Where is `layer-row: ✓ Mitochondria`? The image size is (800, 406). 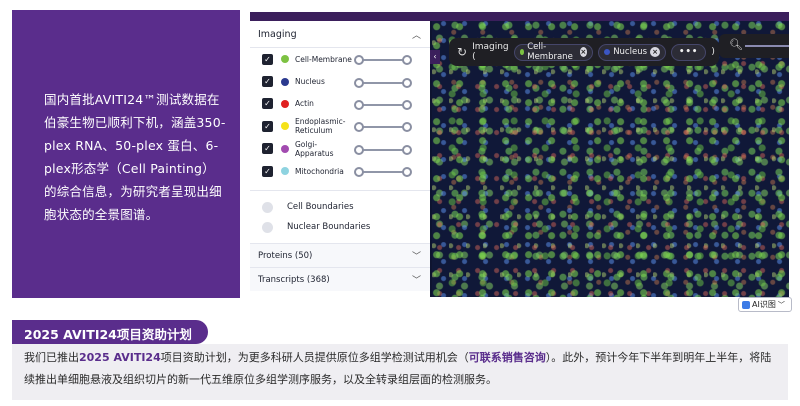
layer-row: ✓ Mitochondria is located at coordinates (340, 171).